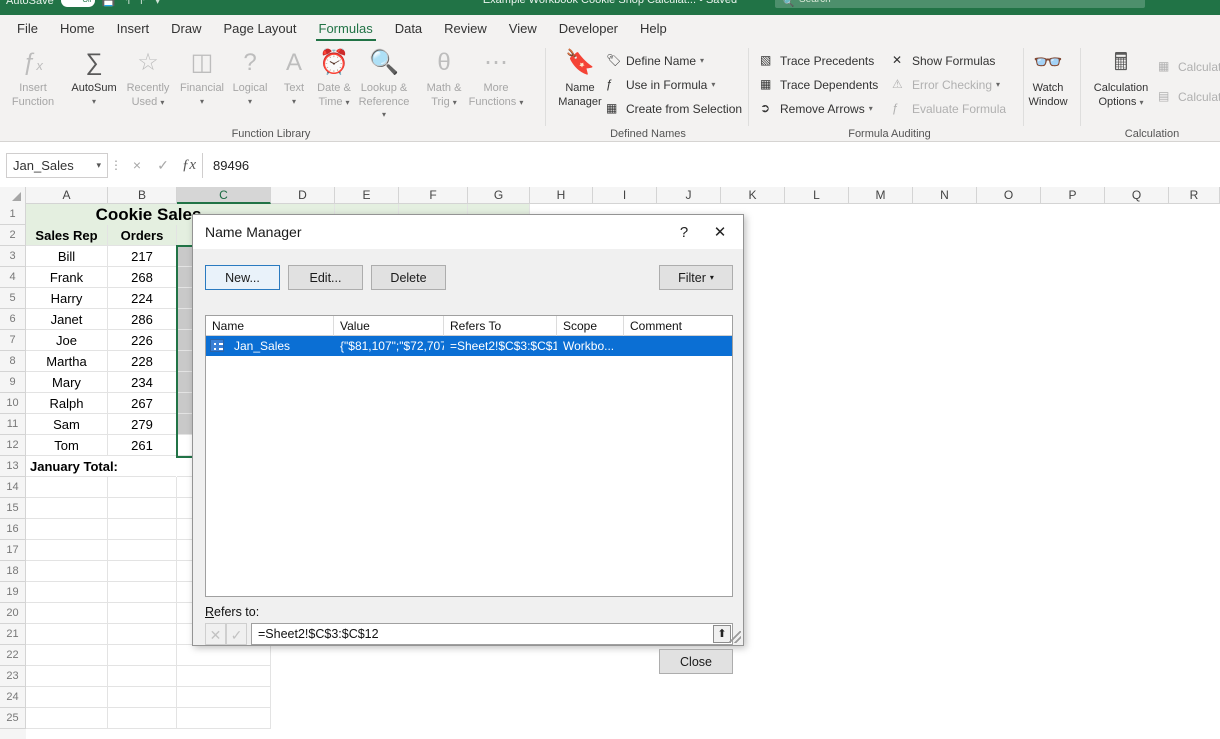  What do you see at coordinates (13, 487) in the screenshot?
I see `row-header-14: 14` at bounding box center [13, 487].